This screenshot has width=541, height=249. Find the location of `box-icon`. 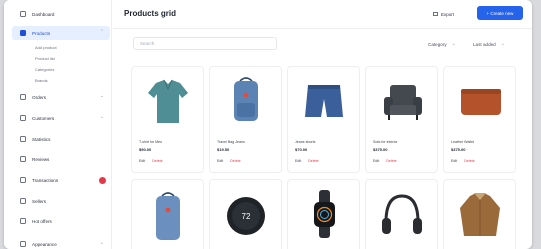

box-icon is located at coordinates (23, 33).